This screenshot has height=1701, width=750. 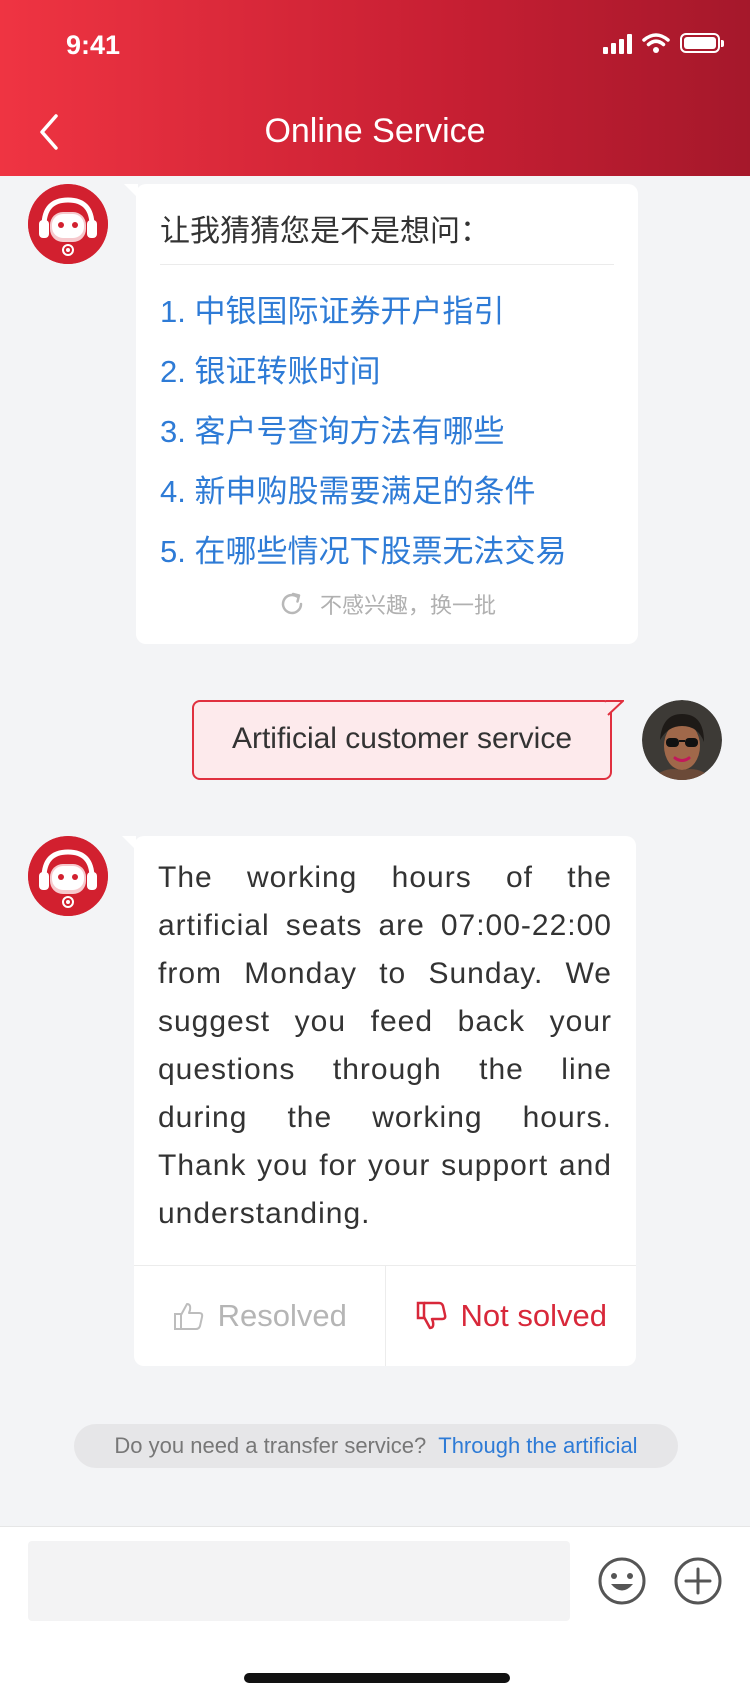 I want to click on wifi-icon, so click(x=656, y=43).